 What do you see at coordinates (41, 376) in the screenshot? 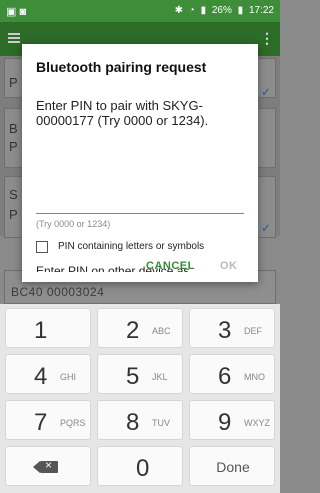
I see `key-digit: 4` at bounding box center [41, 376].